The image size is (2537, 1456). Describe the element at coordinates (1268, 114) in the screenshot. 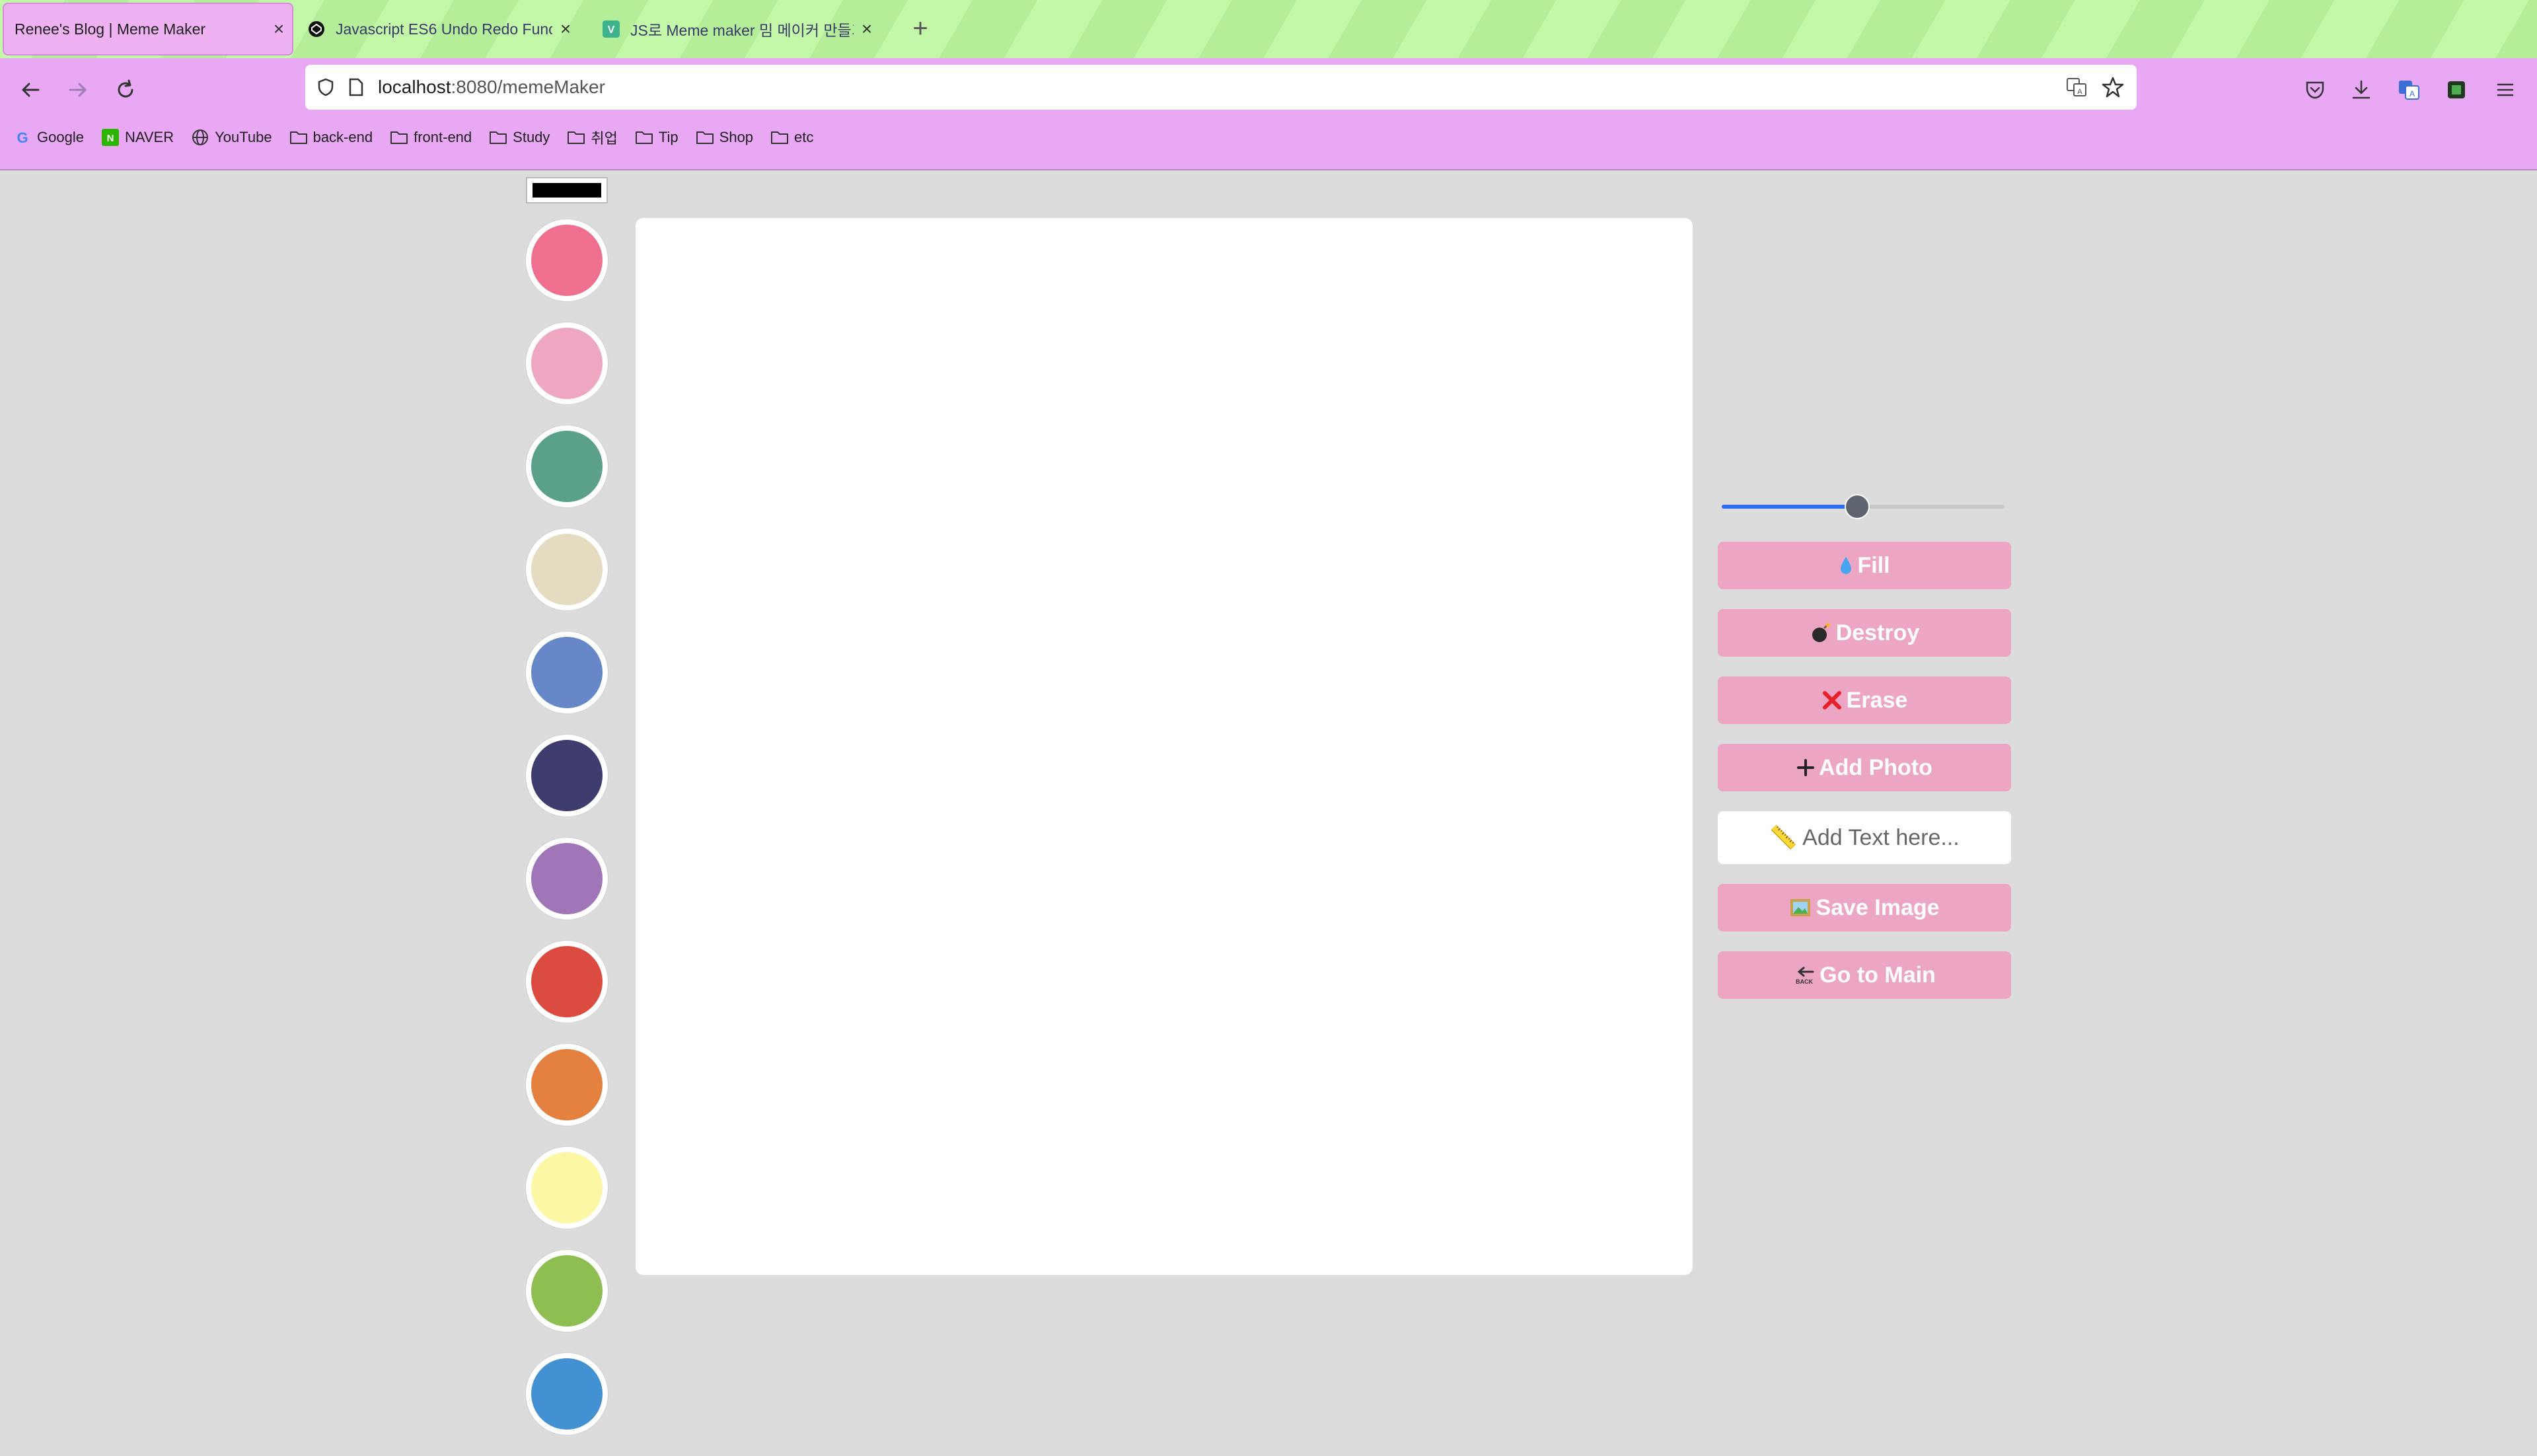

I see `navigation-bar: localhost:8080/memeMaker A A G Google N` at that location.